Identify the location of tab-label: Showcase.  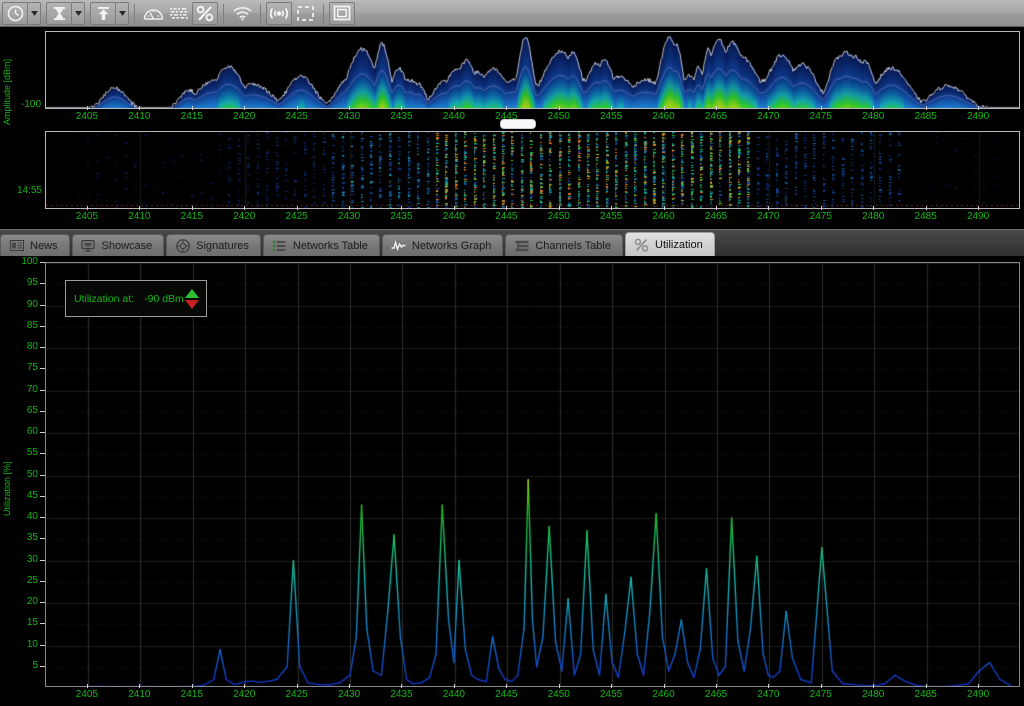
(127, 245).